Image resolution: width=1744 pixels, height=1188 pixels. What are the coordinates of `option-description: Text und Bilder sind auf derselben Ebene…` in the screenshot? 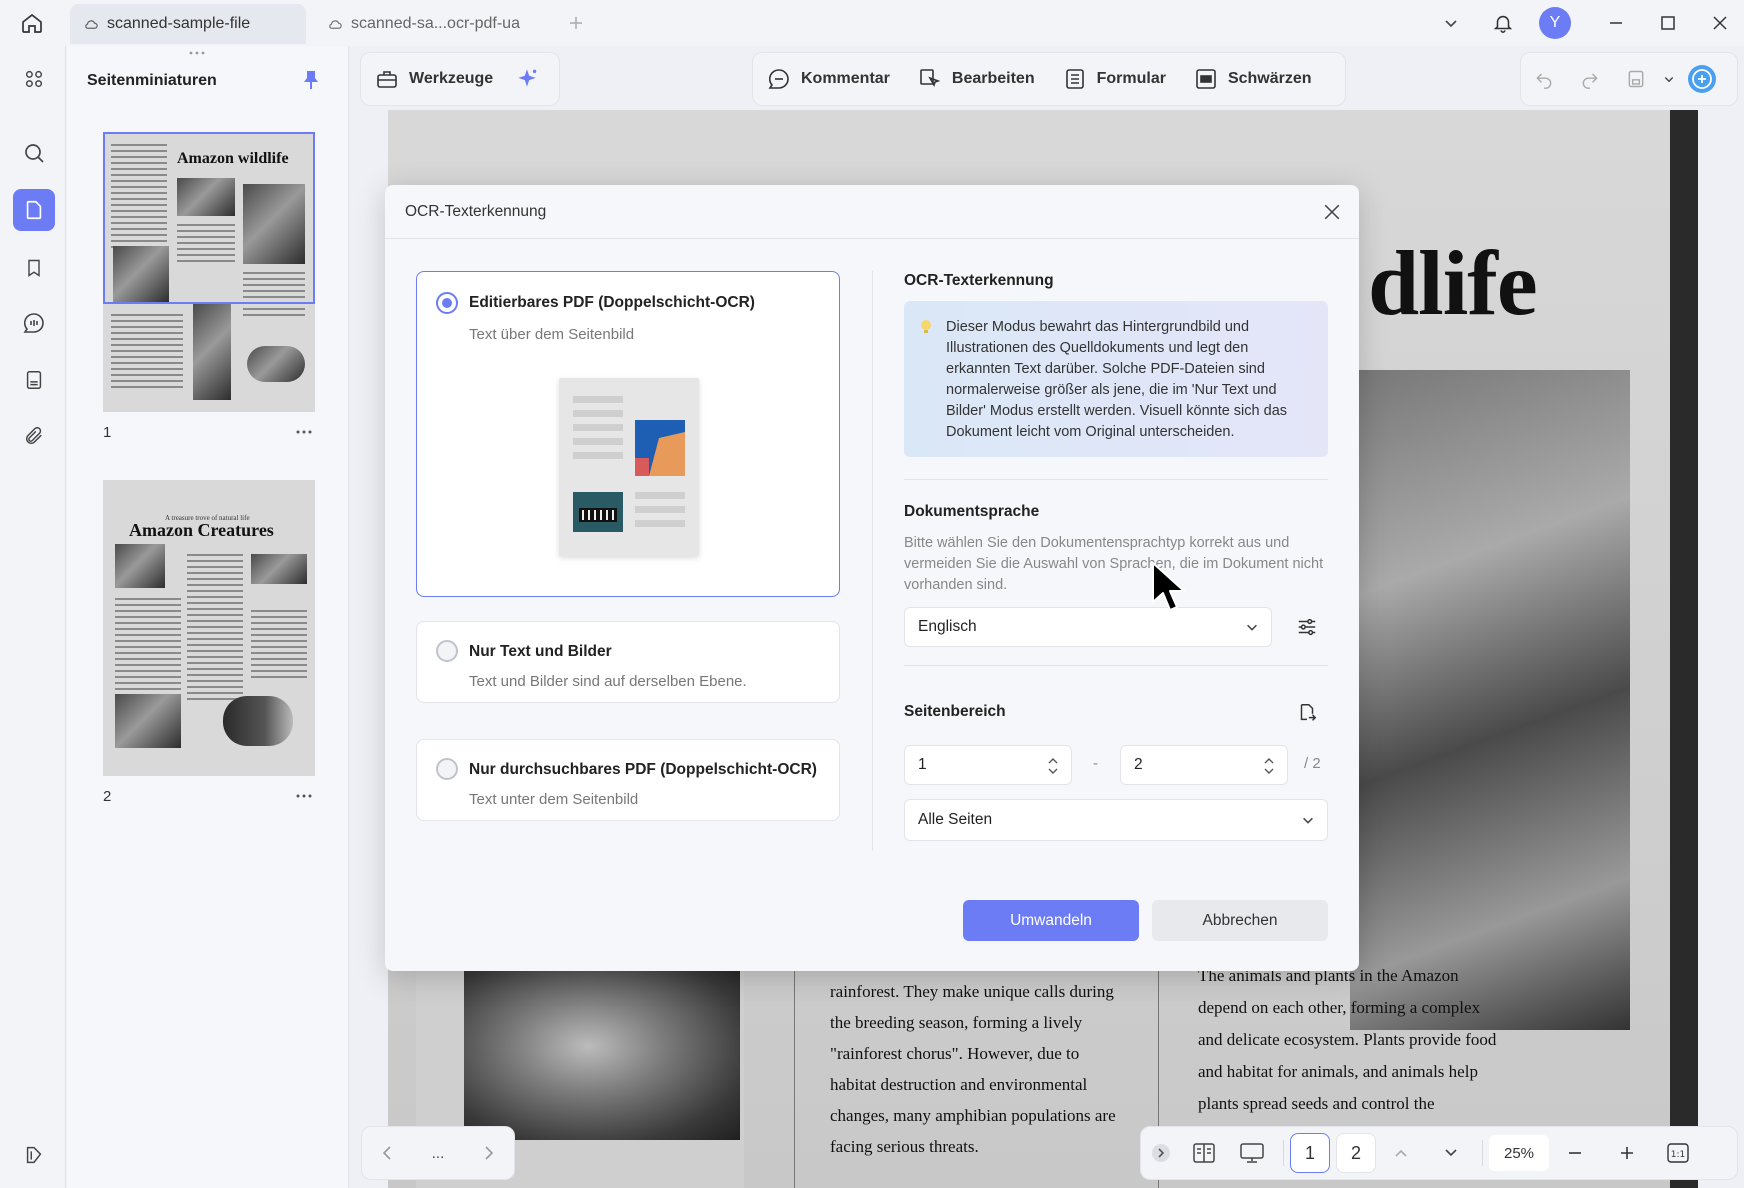 It's located at (608, 681).